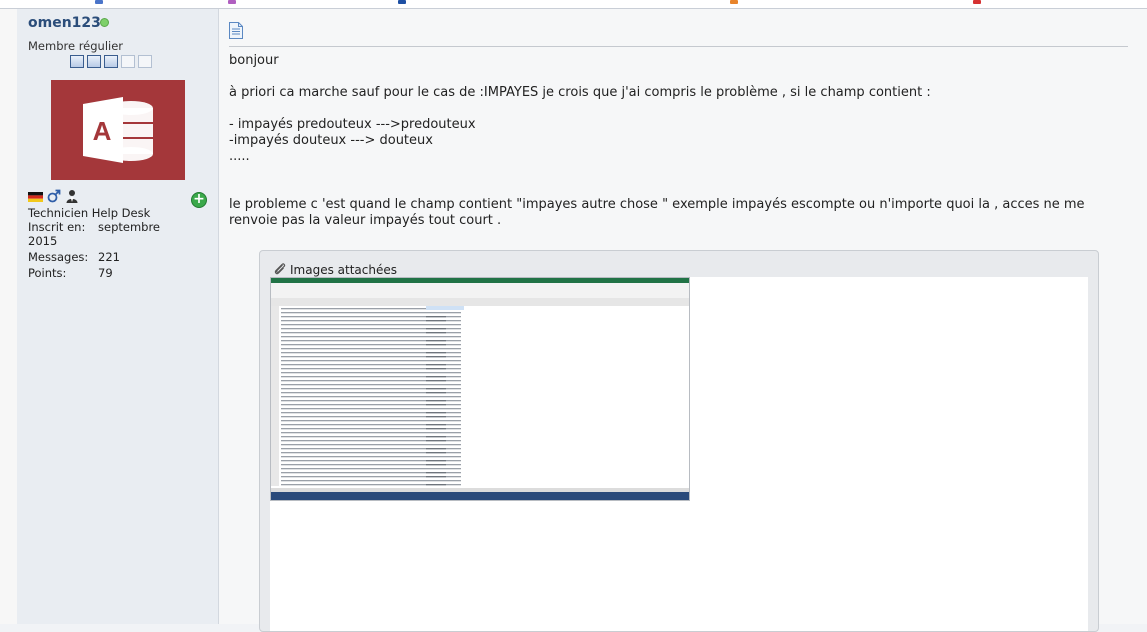  I want to click on avatar: A, so click(118, 130).